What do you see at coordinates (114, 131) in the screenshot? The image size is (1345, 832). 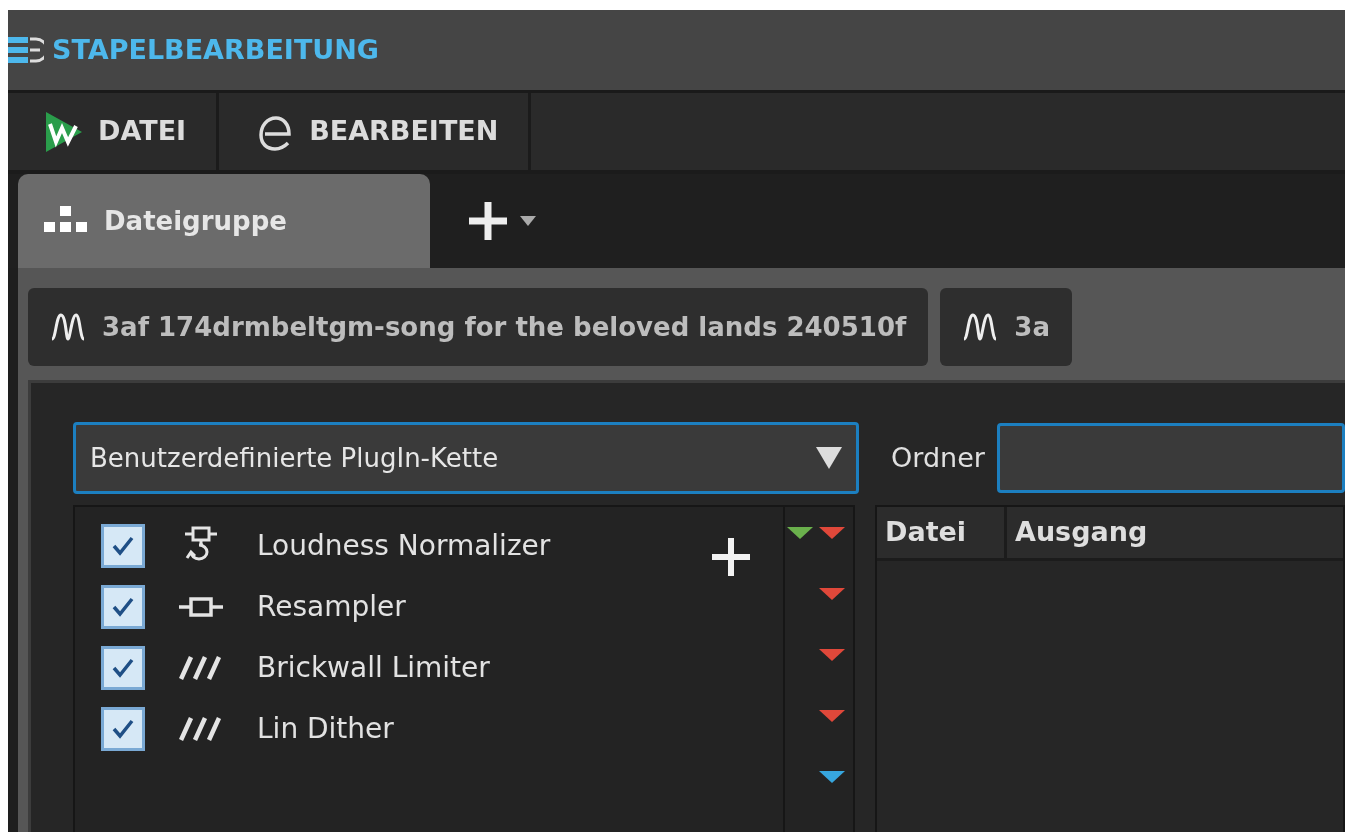 I see `menu-item: DATEI` at bounding box center [114, 131].